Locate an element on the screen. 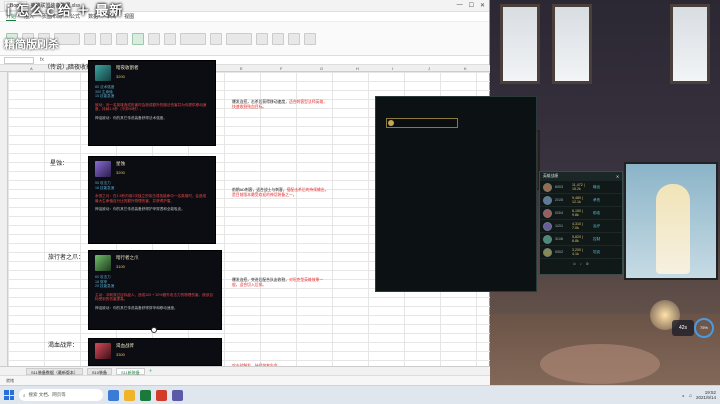 The width and height of the screenshot is (720, 404). player-gold: 6,150 | 9.8k is located at coordinates (577, 213).